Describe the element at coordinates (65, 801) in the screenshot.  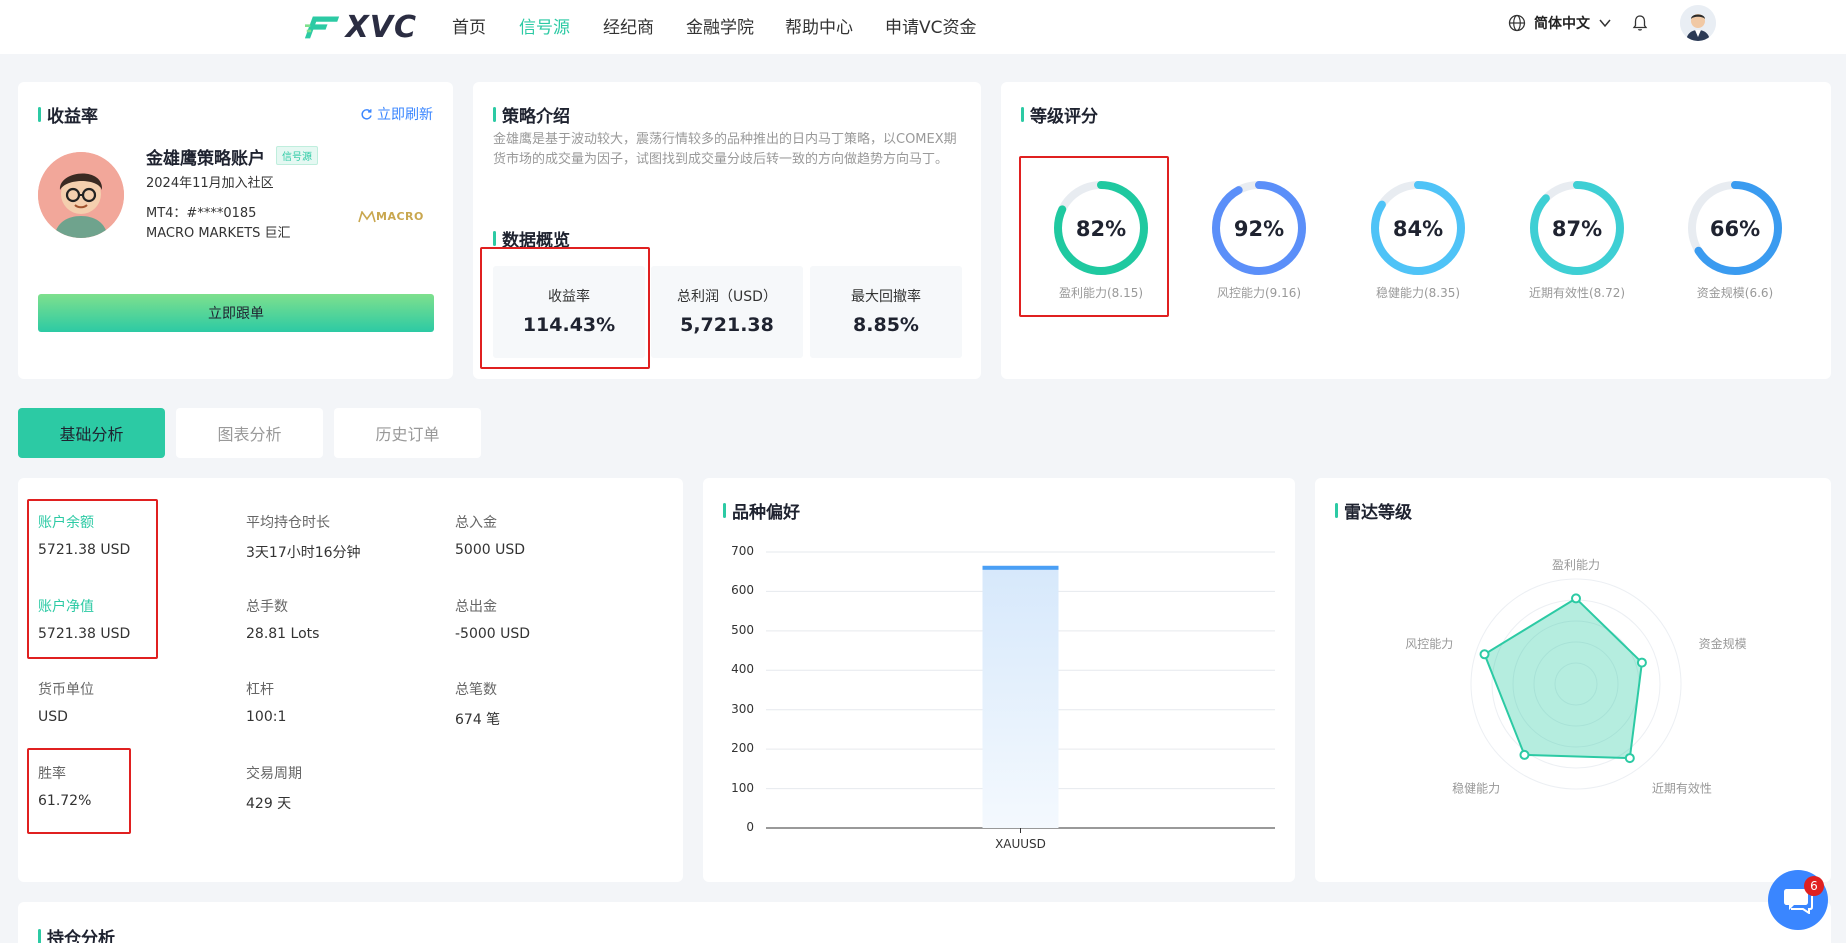
I see `detail-value: 61.72%` at that location.